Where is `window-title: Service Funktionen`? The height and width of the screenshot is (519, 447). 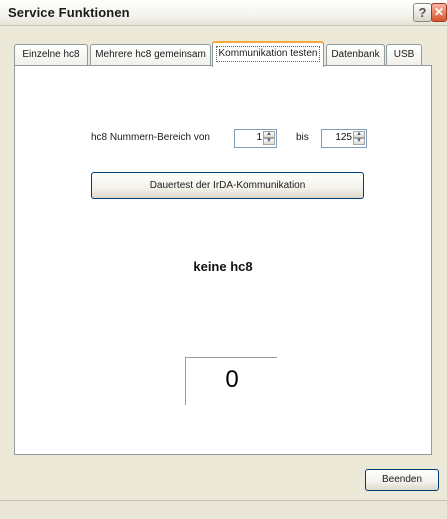
window-title: Service Funktionen is located at coordinates (69, 12).